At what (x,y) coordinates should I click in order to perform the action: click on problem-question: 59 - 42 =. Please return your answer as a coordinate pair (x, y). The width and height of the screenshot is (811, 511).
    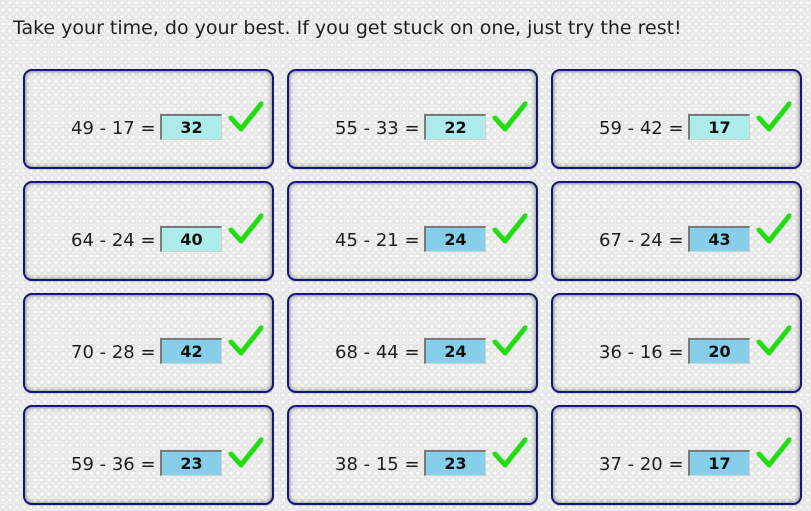
    Looking at the image, I should click on (641, 128).